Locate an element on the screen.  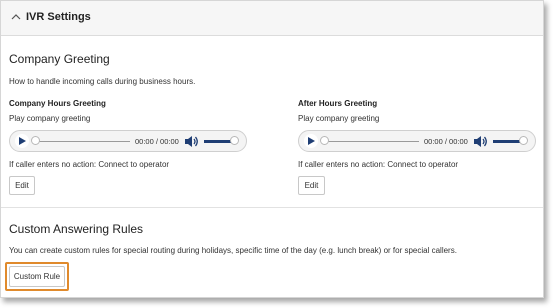
section-divider is located at coordinates (272, 207).